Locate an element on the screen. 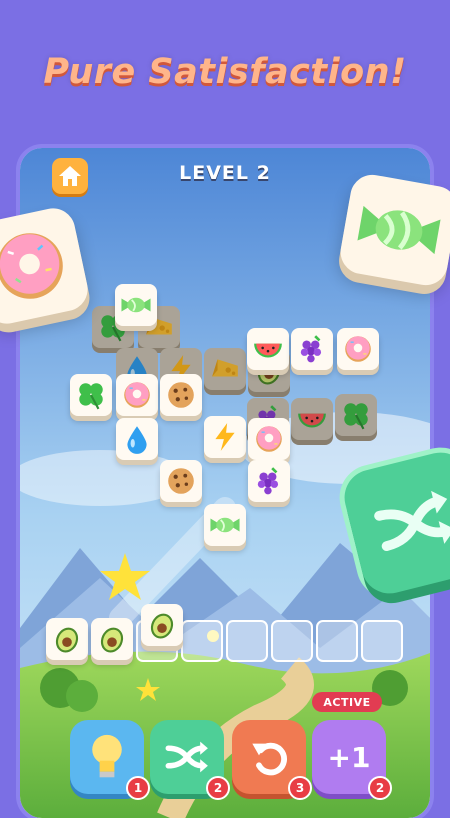 The image size is (450, 818). shuffle-booster-button: 2 is located at coordinates (190, 760).